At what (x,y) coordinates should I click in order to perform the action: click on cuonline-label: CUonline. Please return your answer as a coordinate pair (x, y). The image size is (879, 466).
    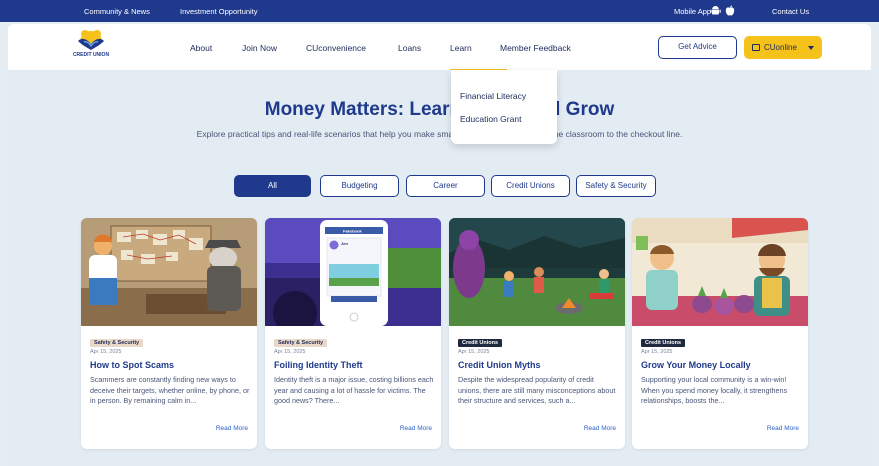
    Looking at the image, I should click on (780, 47).